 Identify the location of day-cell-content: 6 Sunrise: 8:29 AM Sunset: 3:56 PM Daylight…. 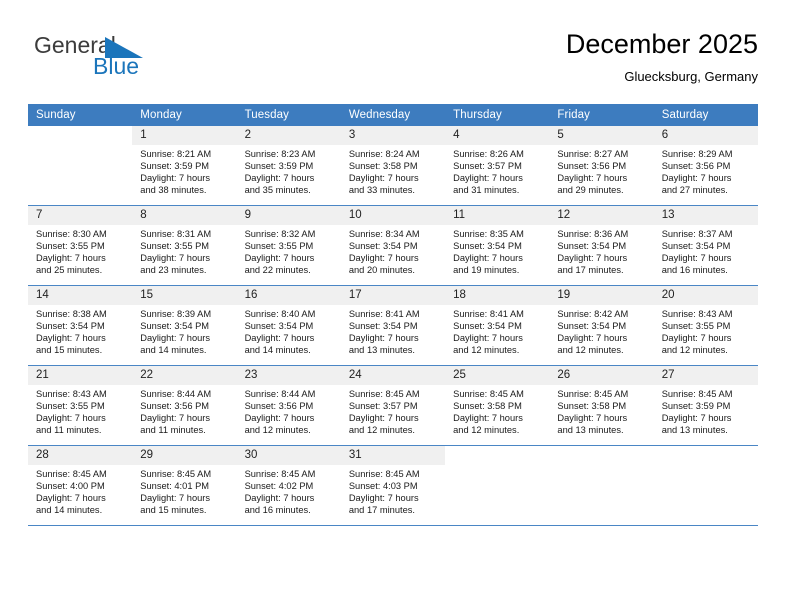
(705, 165).